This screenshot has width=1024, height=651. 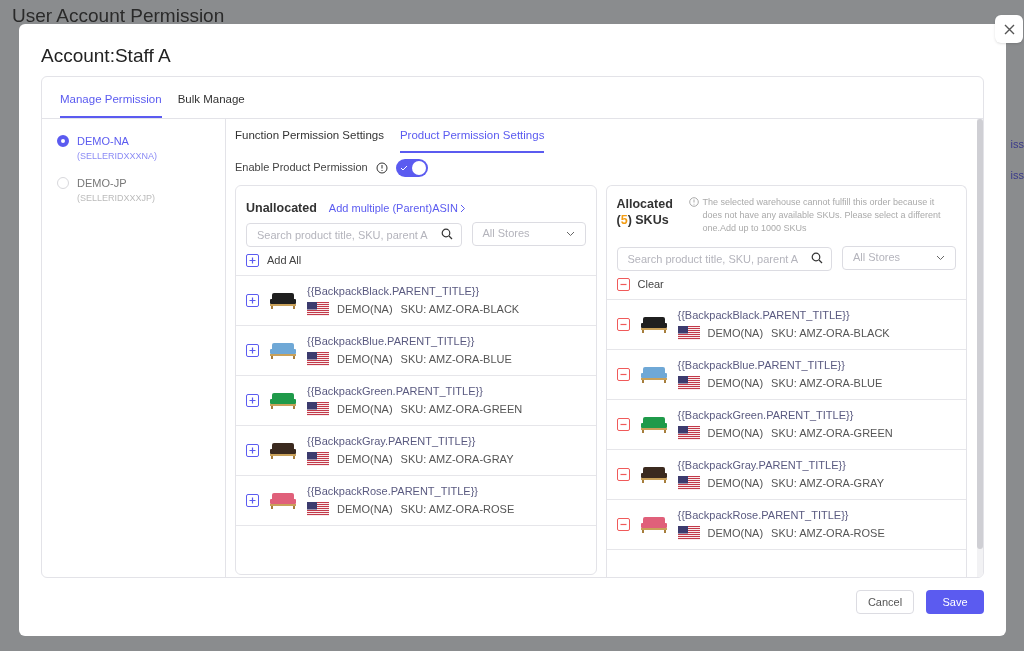 I want to click on save-button: Save, so click(x=955, y=602).